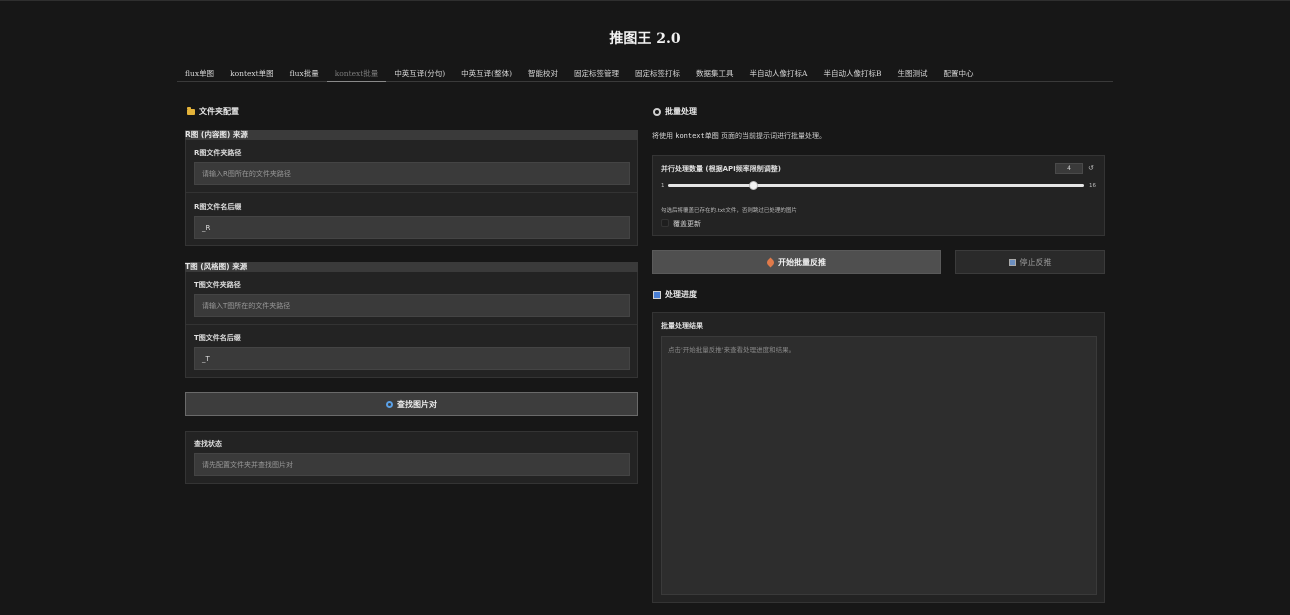 This screenshot has width=1290, height=615. What do you see at coordinates (721, 169) in the screenshot?
I see `concurrency-label: 并行处理数量 (根据API频率限制调整)` at bounding box center [721, 169].